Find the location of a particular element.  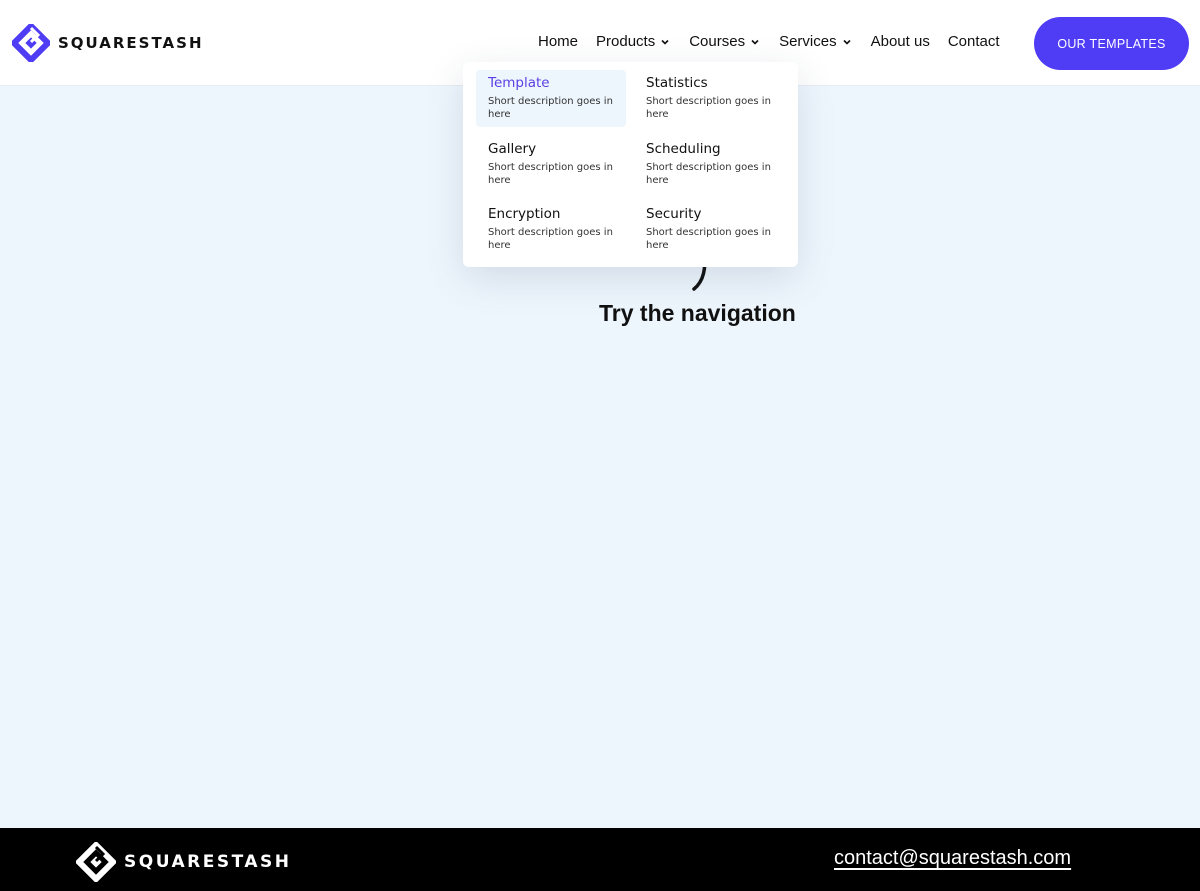

dropdown-item-title: Encryption is located at coordinates (524, 214).